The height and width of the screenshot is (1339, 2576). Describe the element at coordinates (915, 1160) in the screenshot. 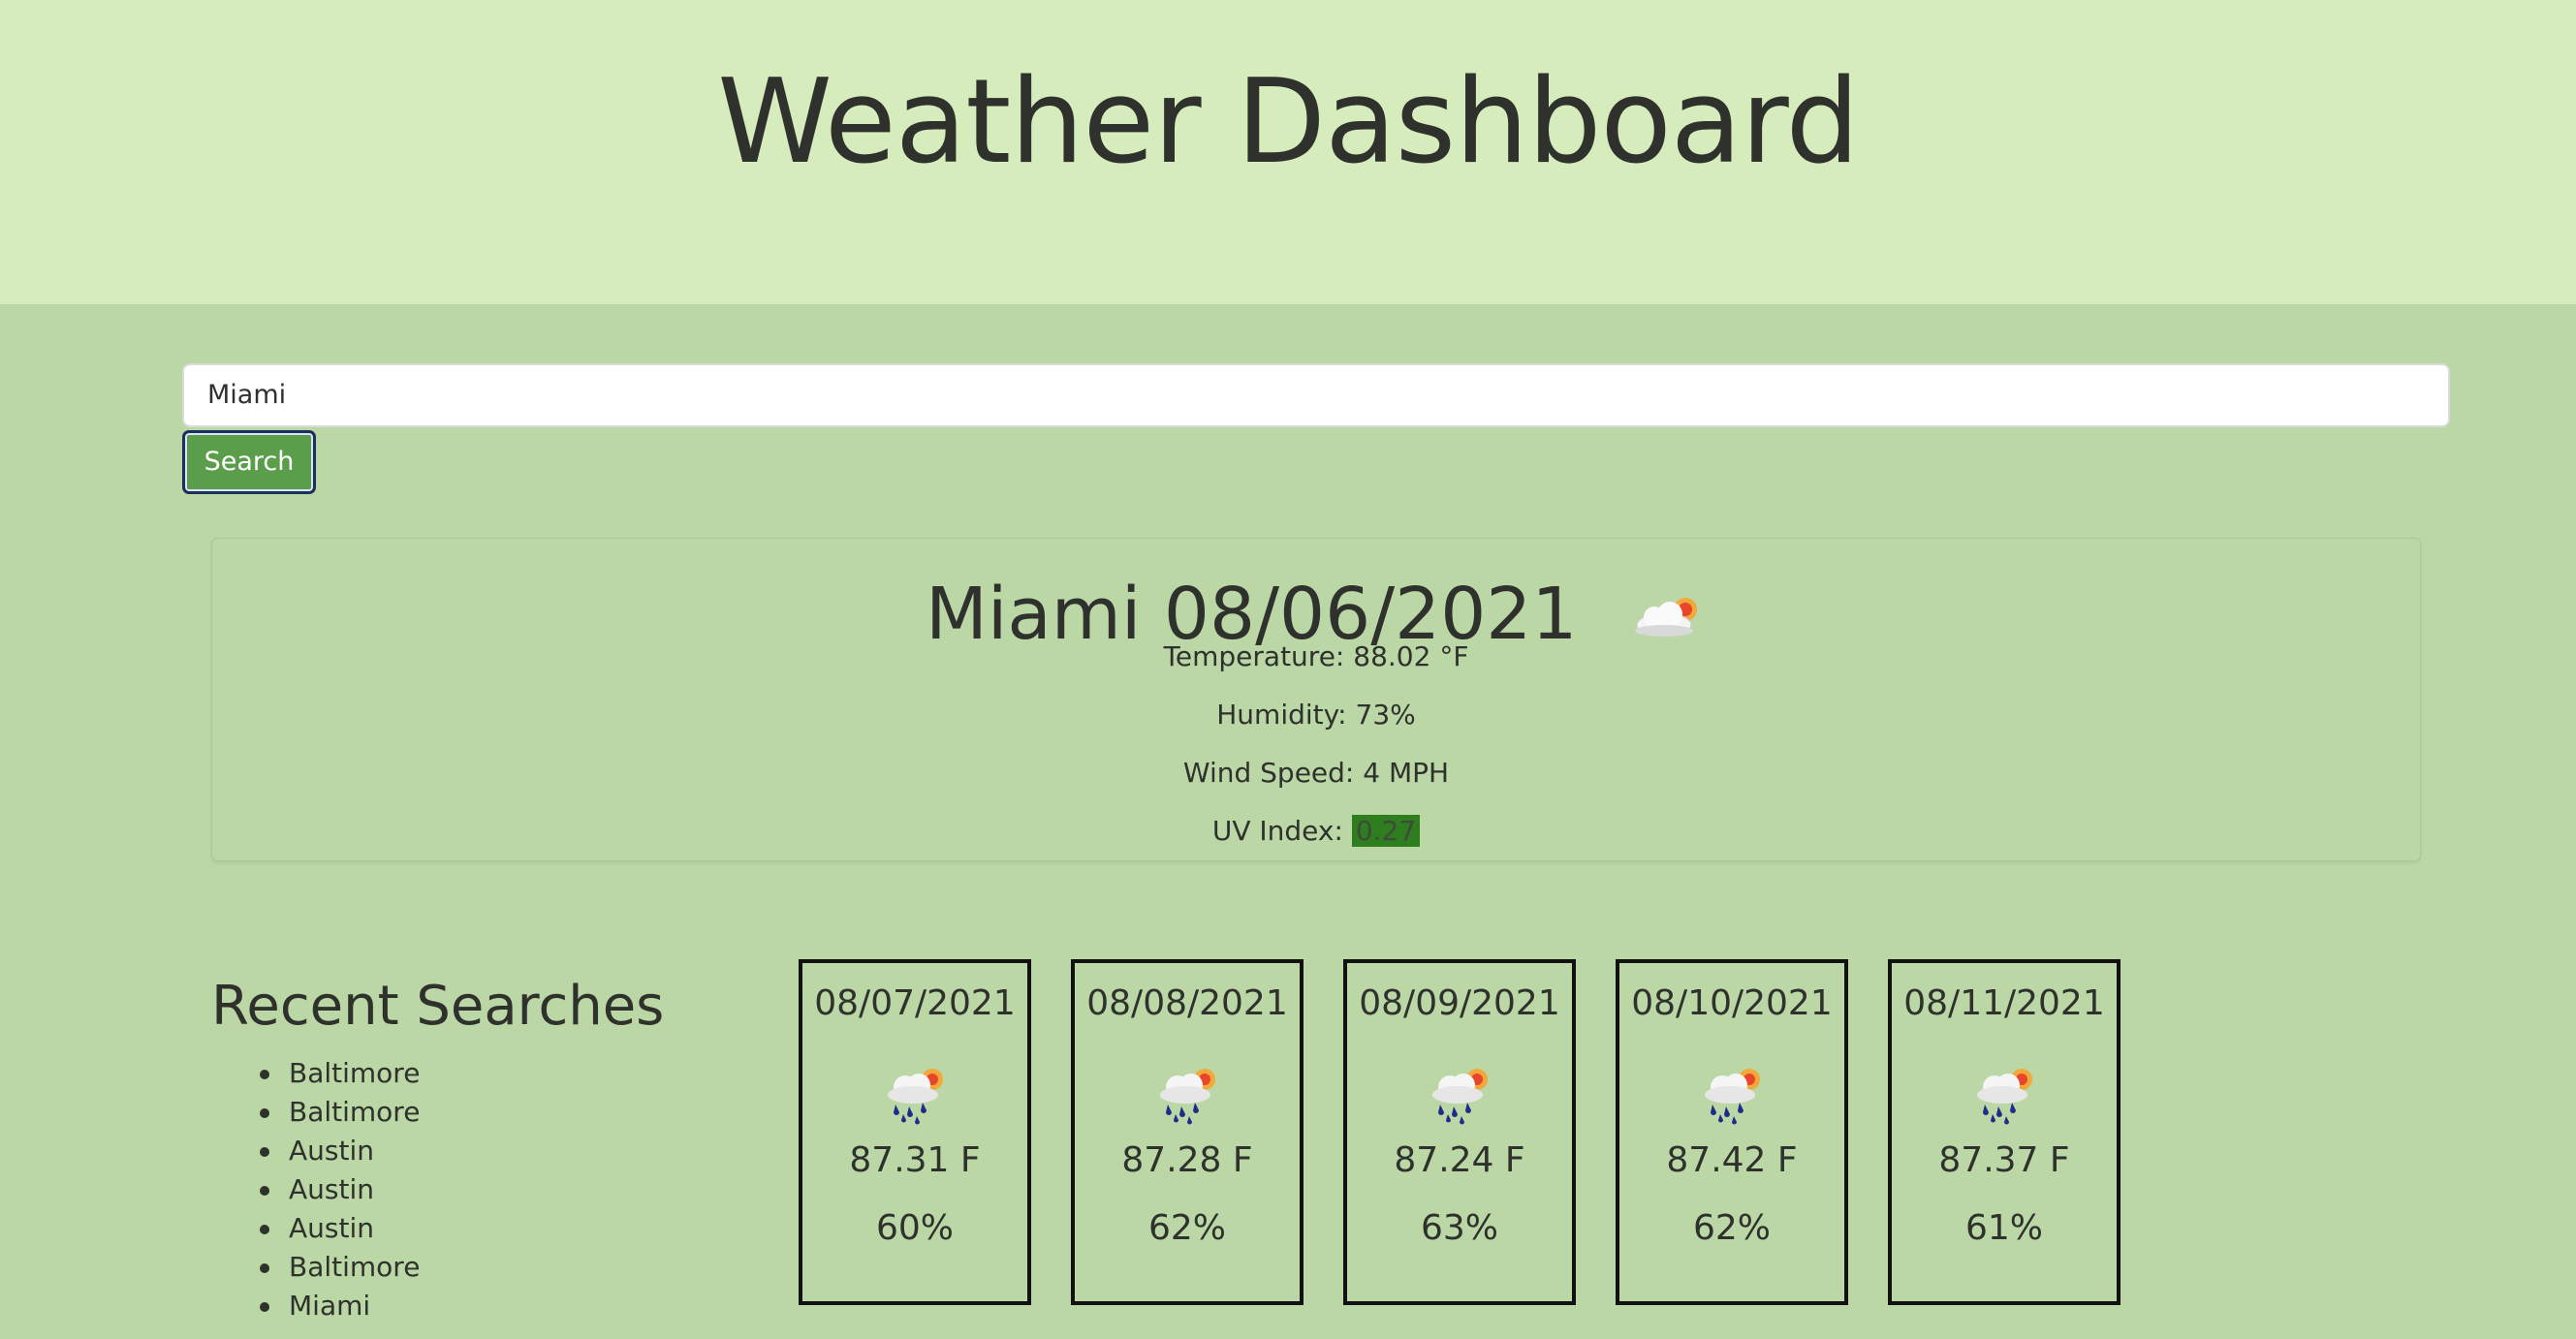

I see `forecast-temperature: 87.31 F` at that location.